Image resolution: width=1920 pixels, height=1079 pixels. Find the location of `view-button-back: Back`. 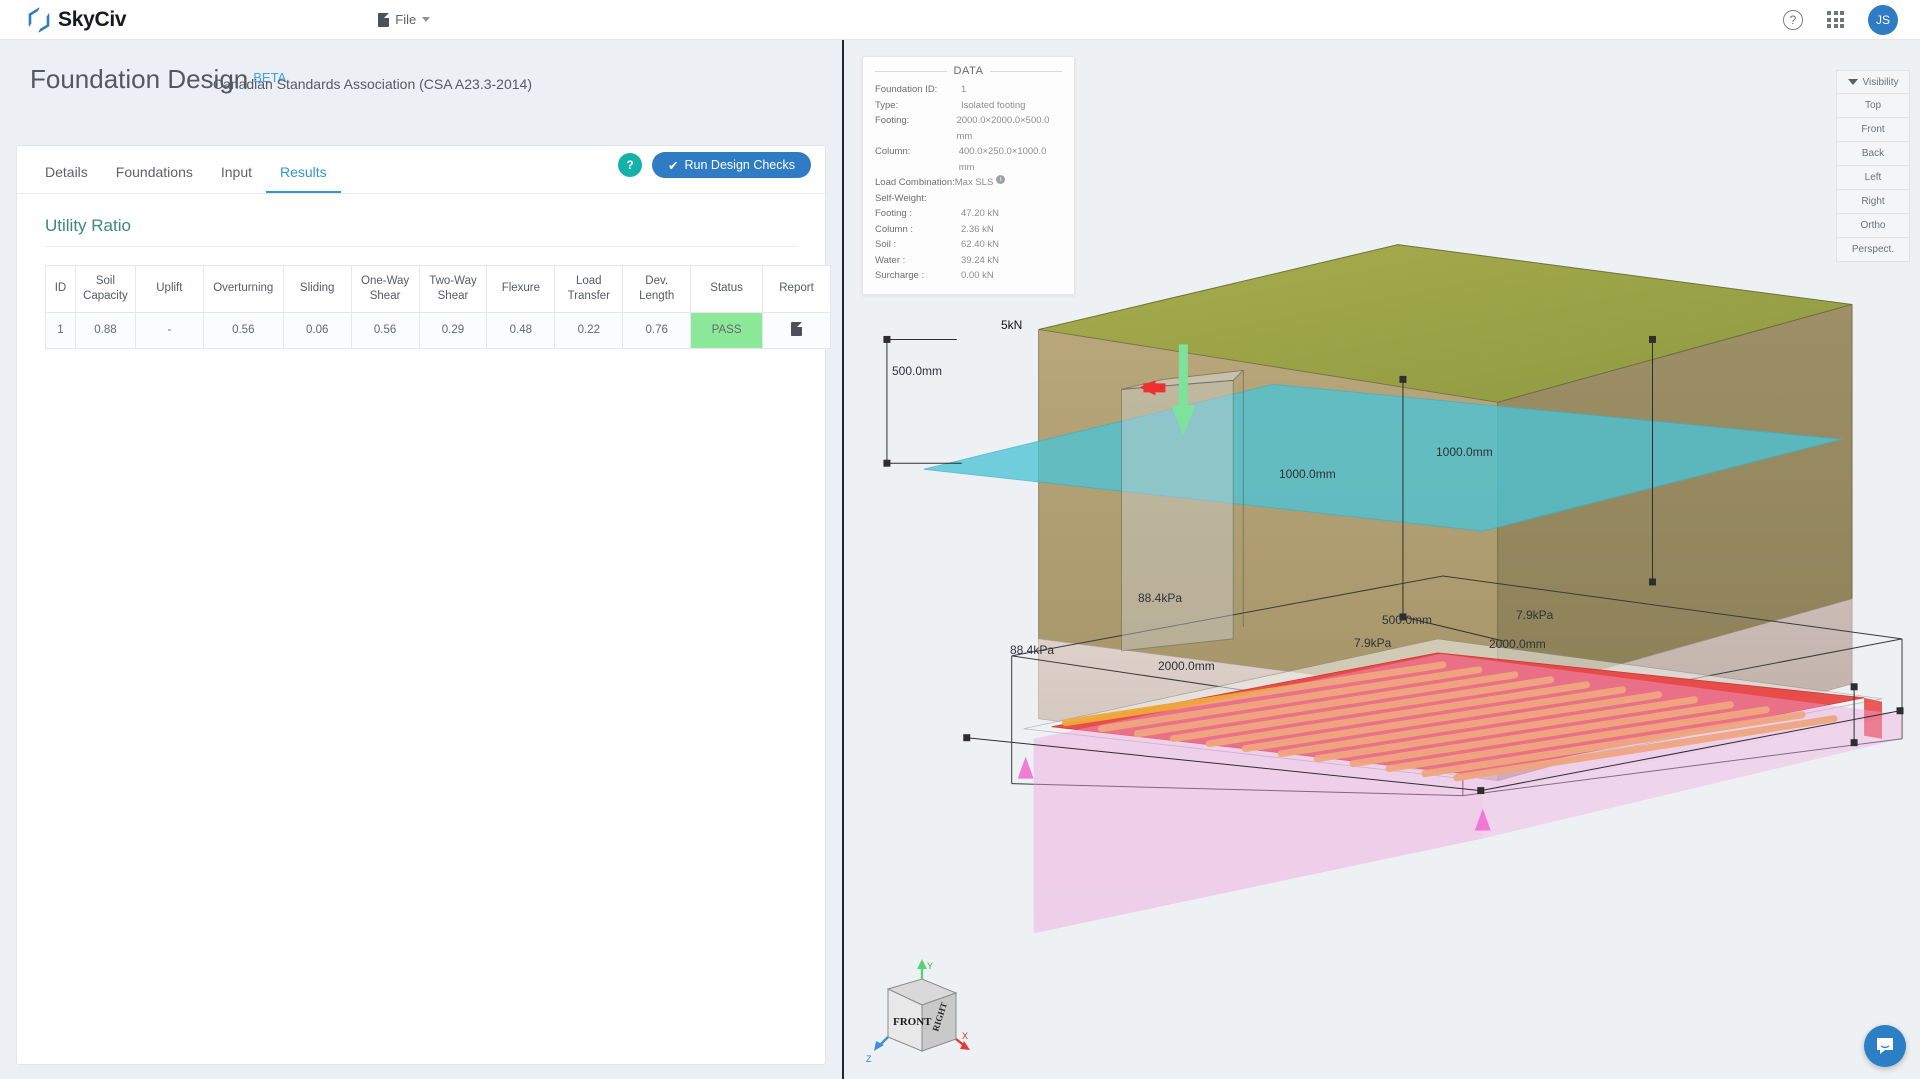

view-button-back: Back is located at coordinates (1873, 154).